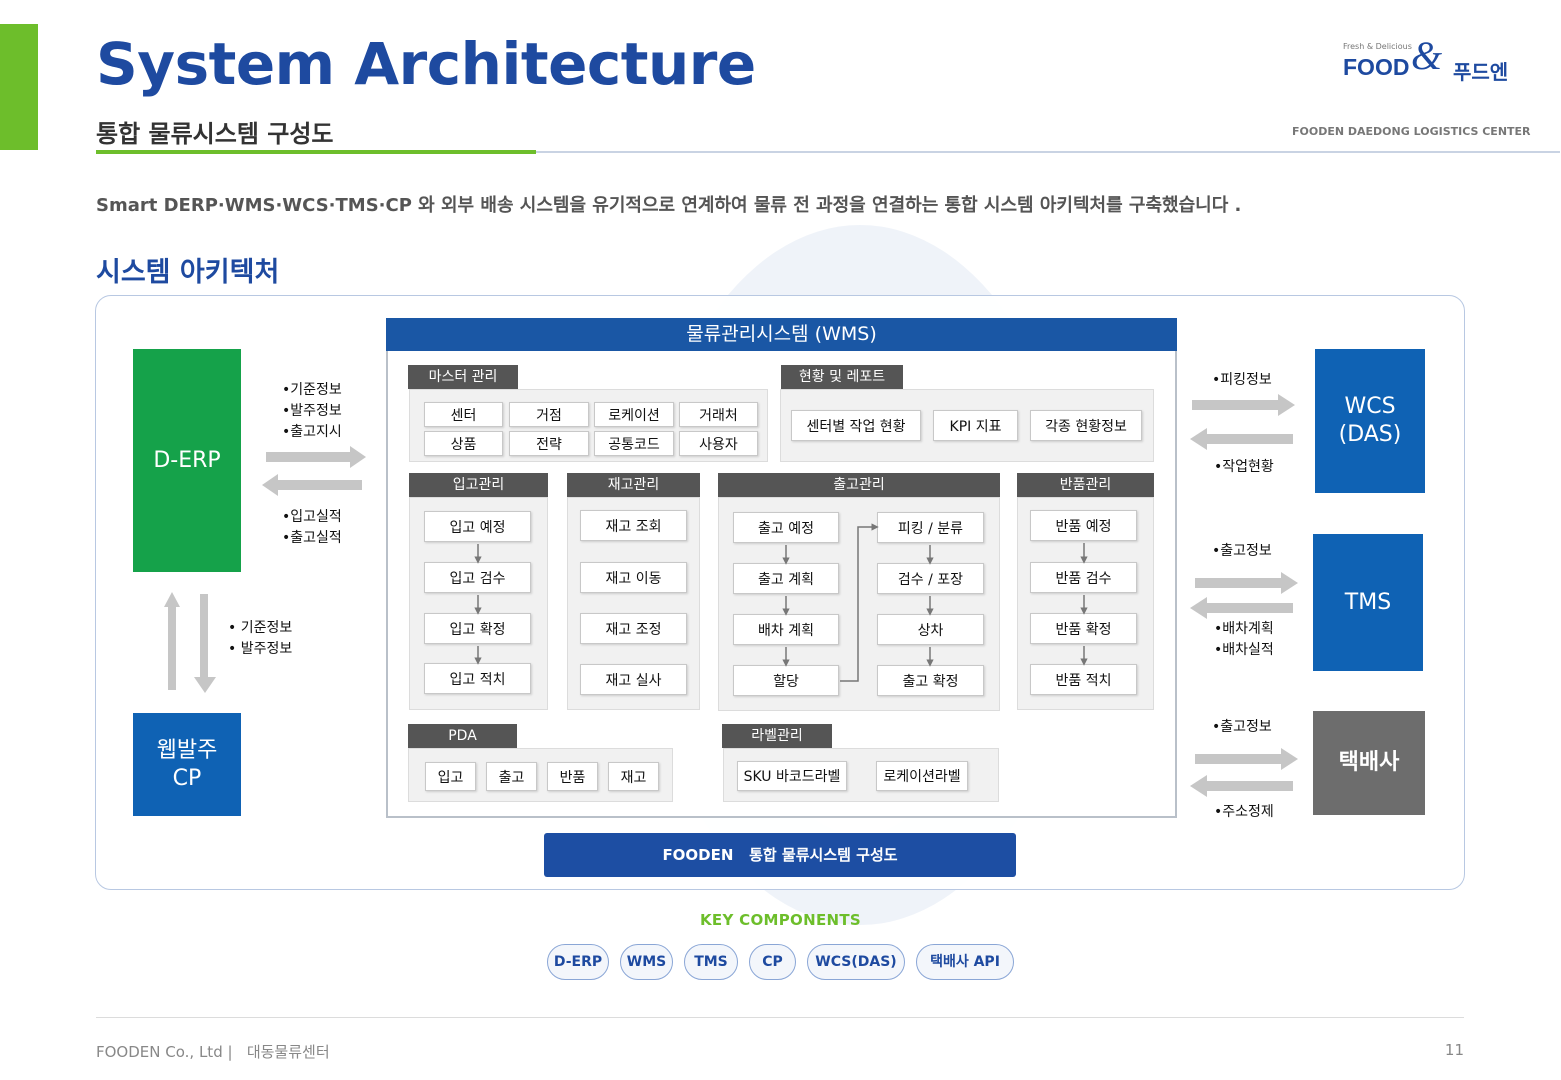 This screenshot has width=1561, height=1080. Describe the element at coordinates (213, 1052) in the screenshot. I see `footer-company: FOODEN Co., Ltd | 대동물류센터` at that location.